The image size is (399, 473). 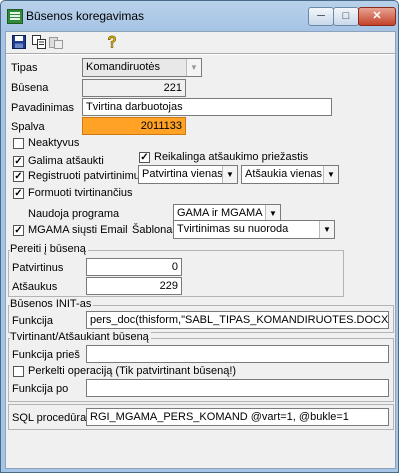 What do you see at coordinates (321, 16) in the screenshot?
I see `minimize-button: ─` at bounding box center [321, 16].